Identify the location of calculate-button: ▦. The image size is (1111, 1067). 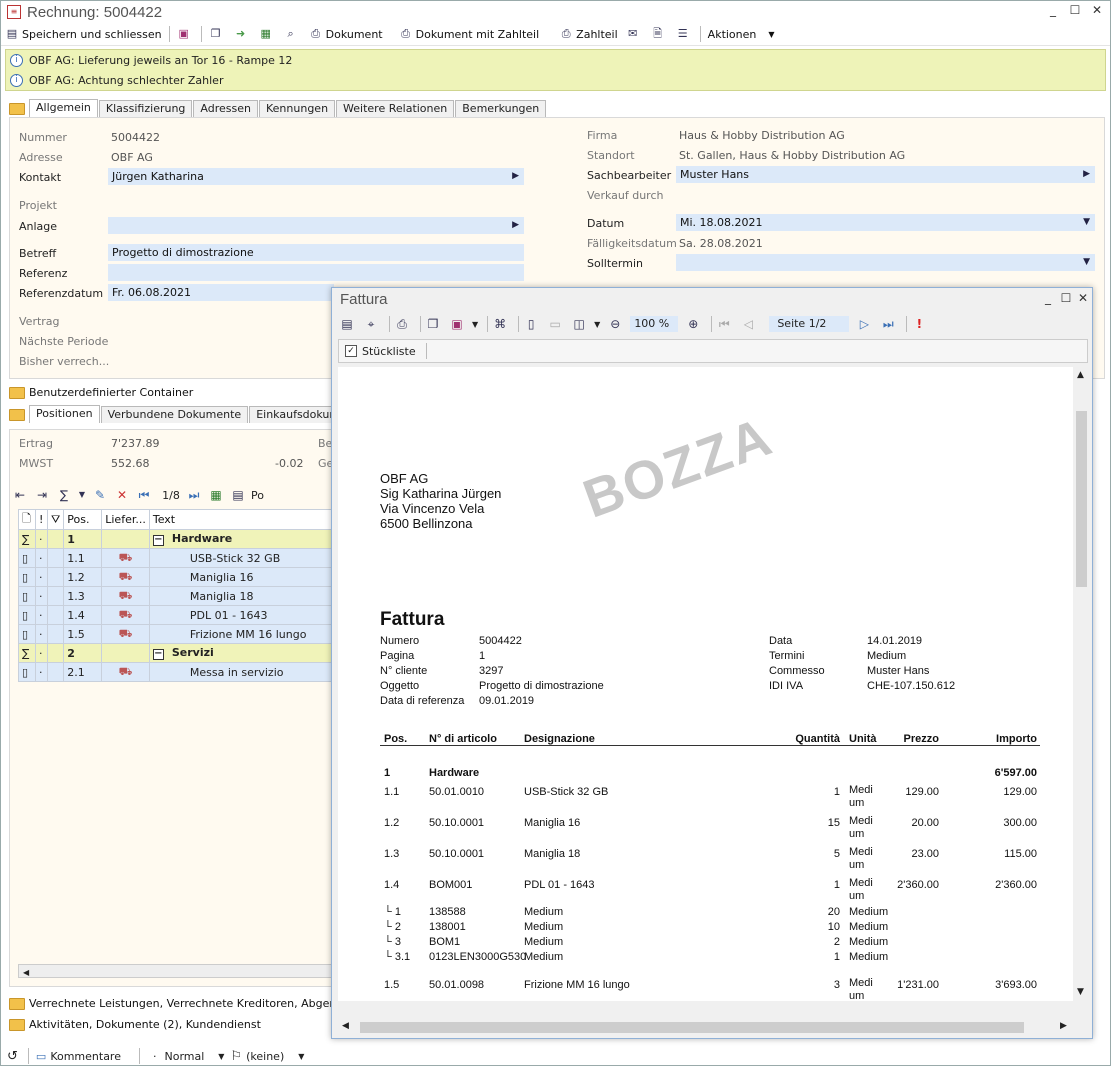
(267, 34).